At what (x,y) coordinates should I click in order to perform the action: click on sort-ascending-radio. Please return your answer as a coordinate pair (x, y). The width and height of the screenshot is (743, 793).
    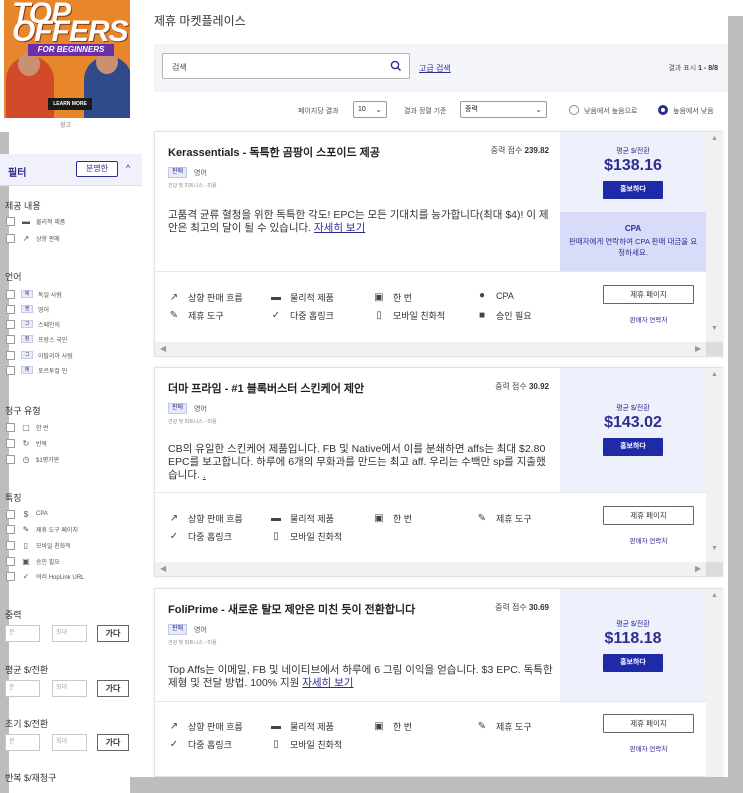
    Looking at the image, I should click on (574, 110).